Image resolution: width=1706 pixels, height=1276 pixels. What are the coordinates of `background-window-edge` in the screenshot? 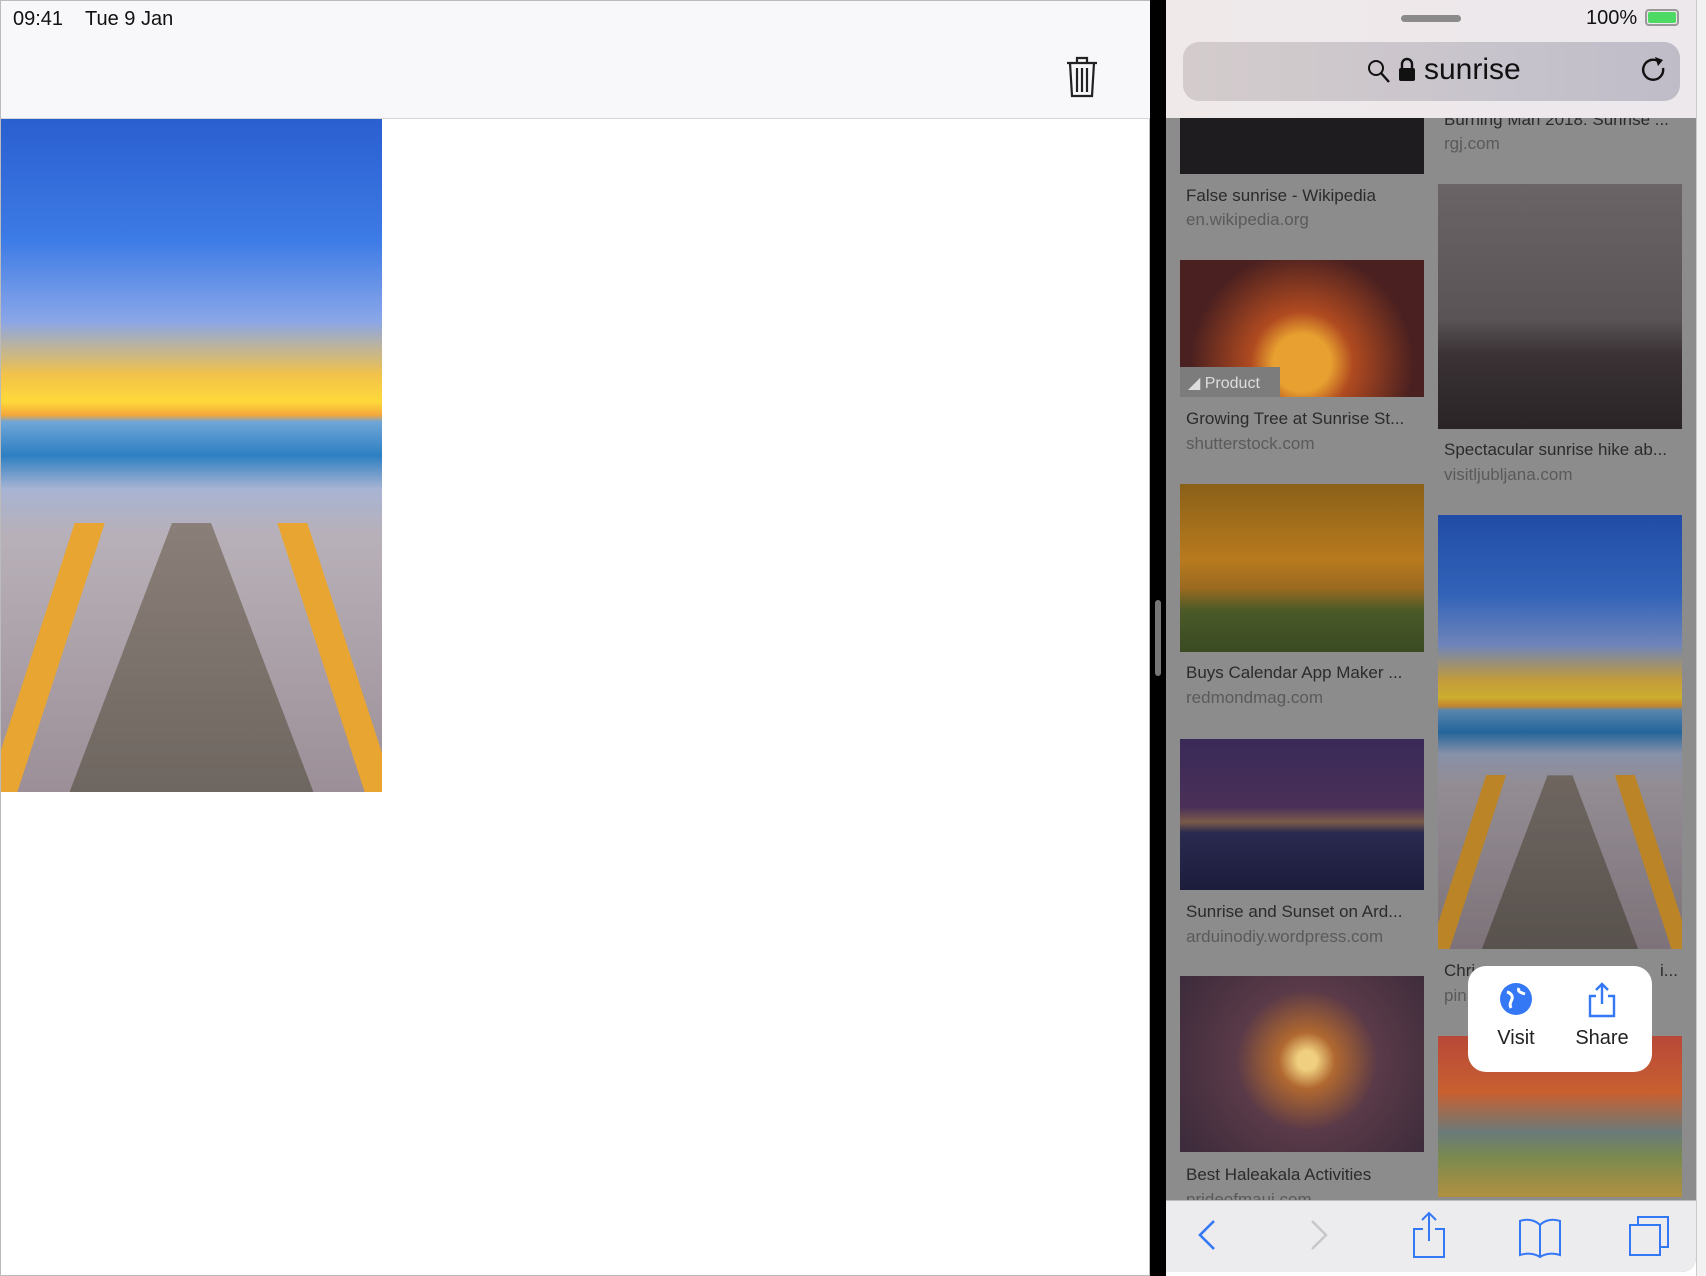 It's located at (1701, 638).